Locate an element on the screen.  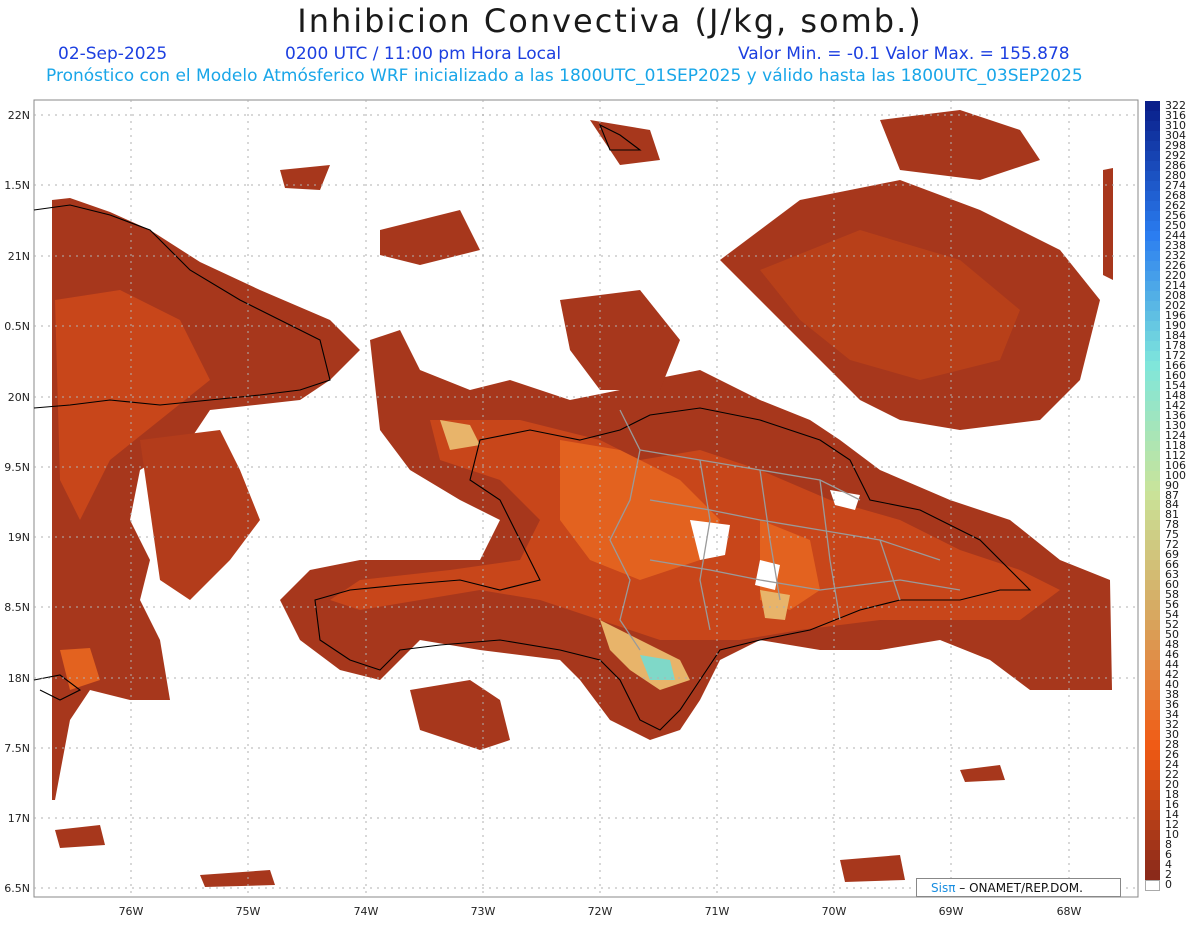
lat-label: 8.5N is located at coordinates (17, 607).